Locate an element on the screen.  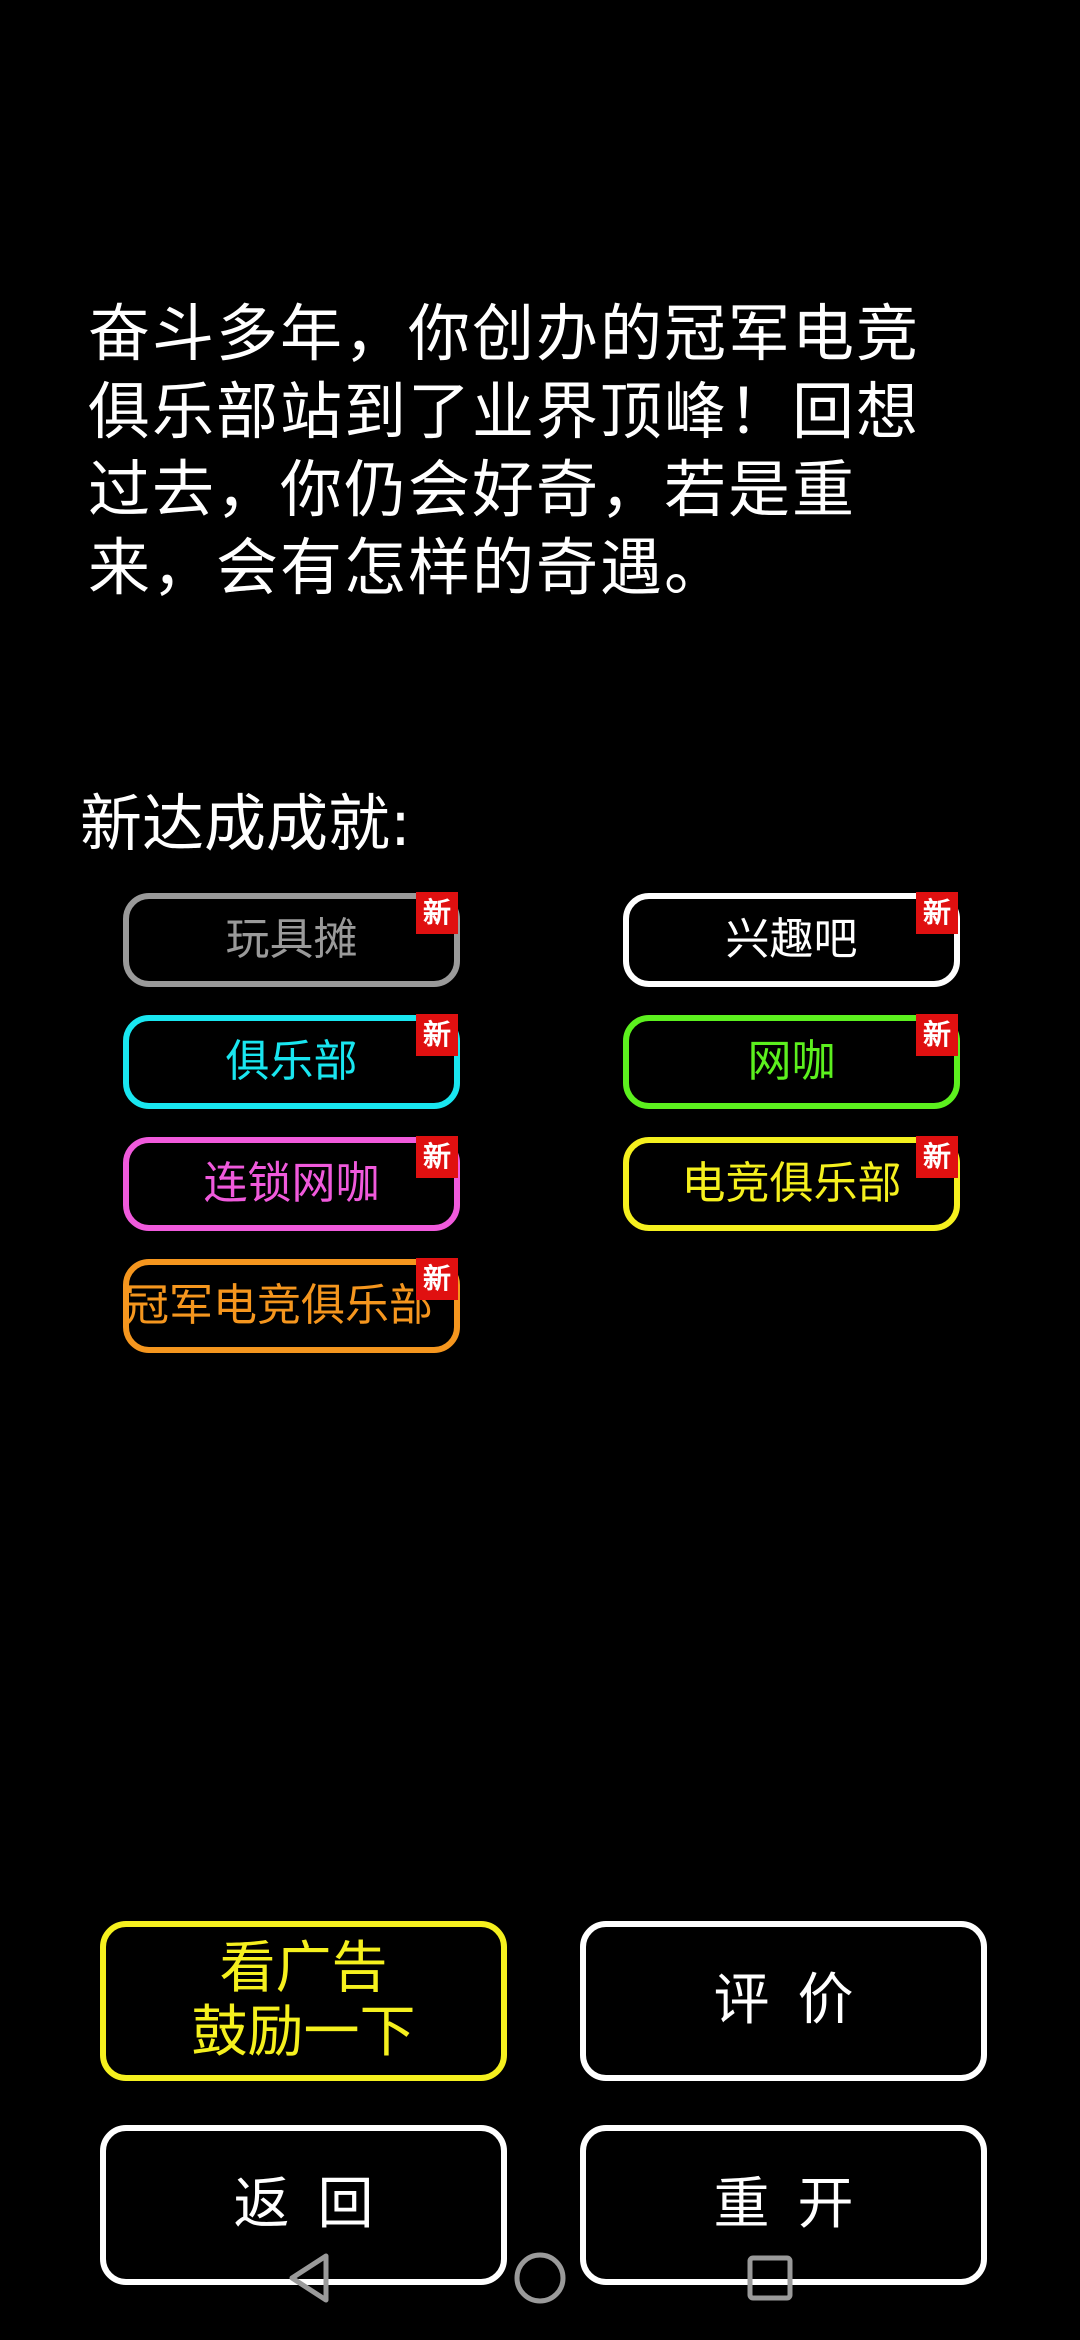
rate-button: 评价 is located at coordinates (783, 2001).